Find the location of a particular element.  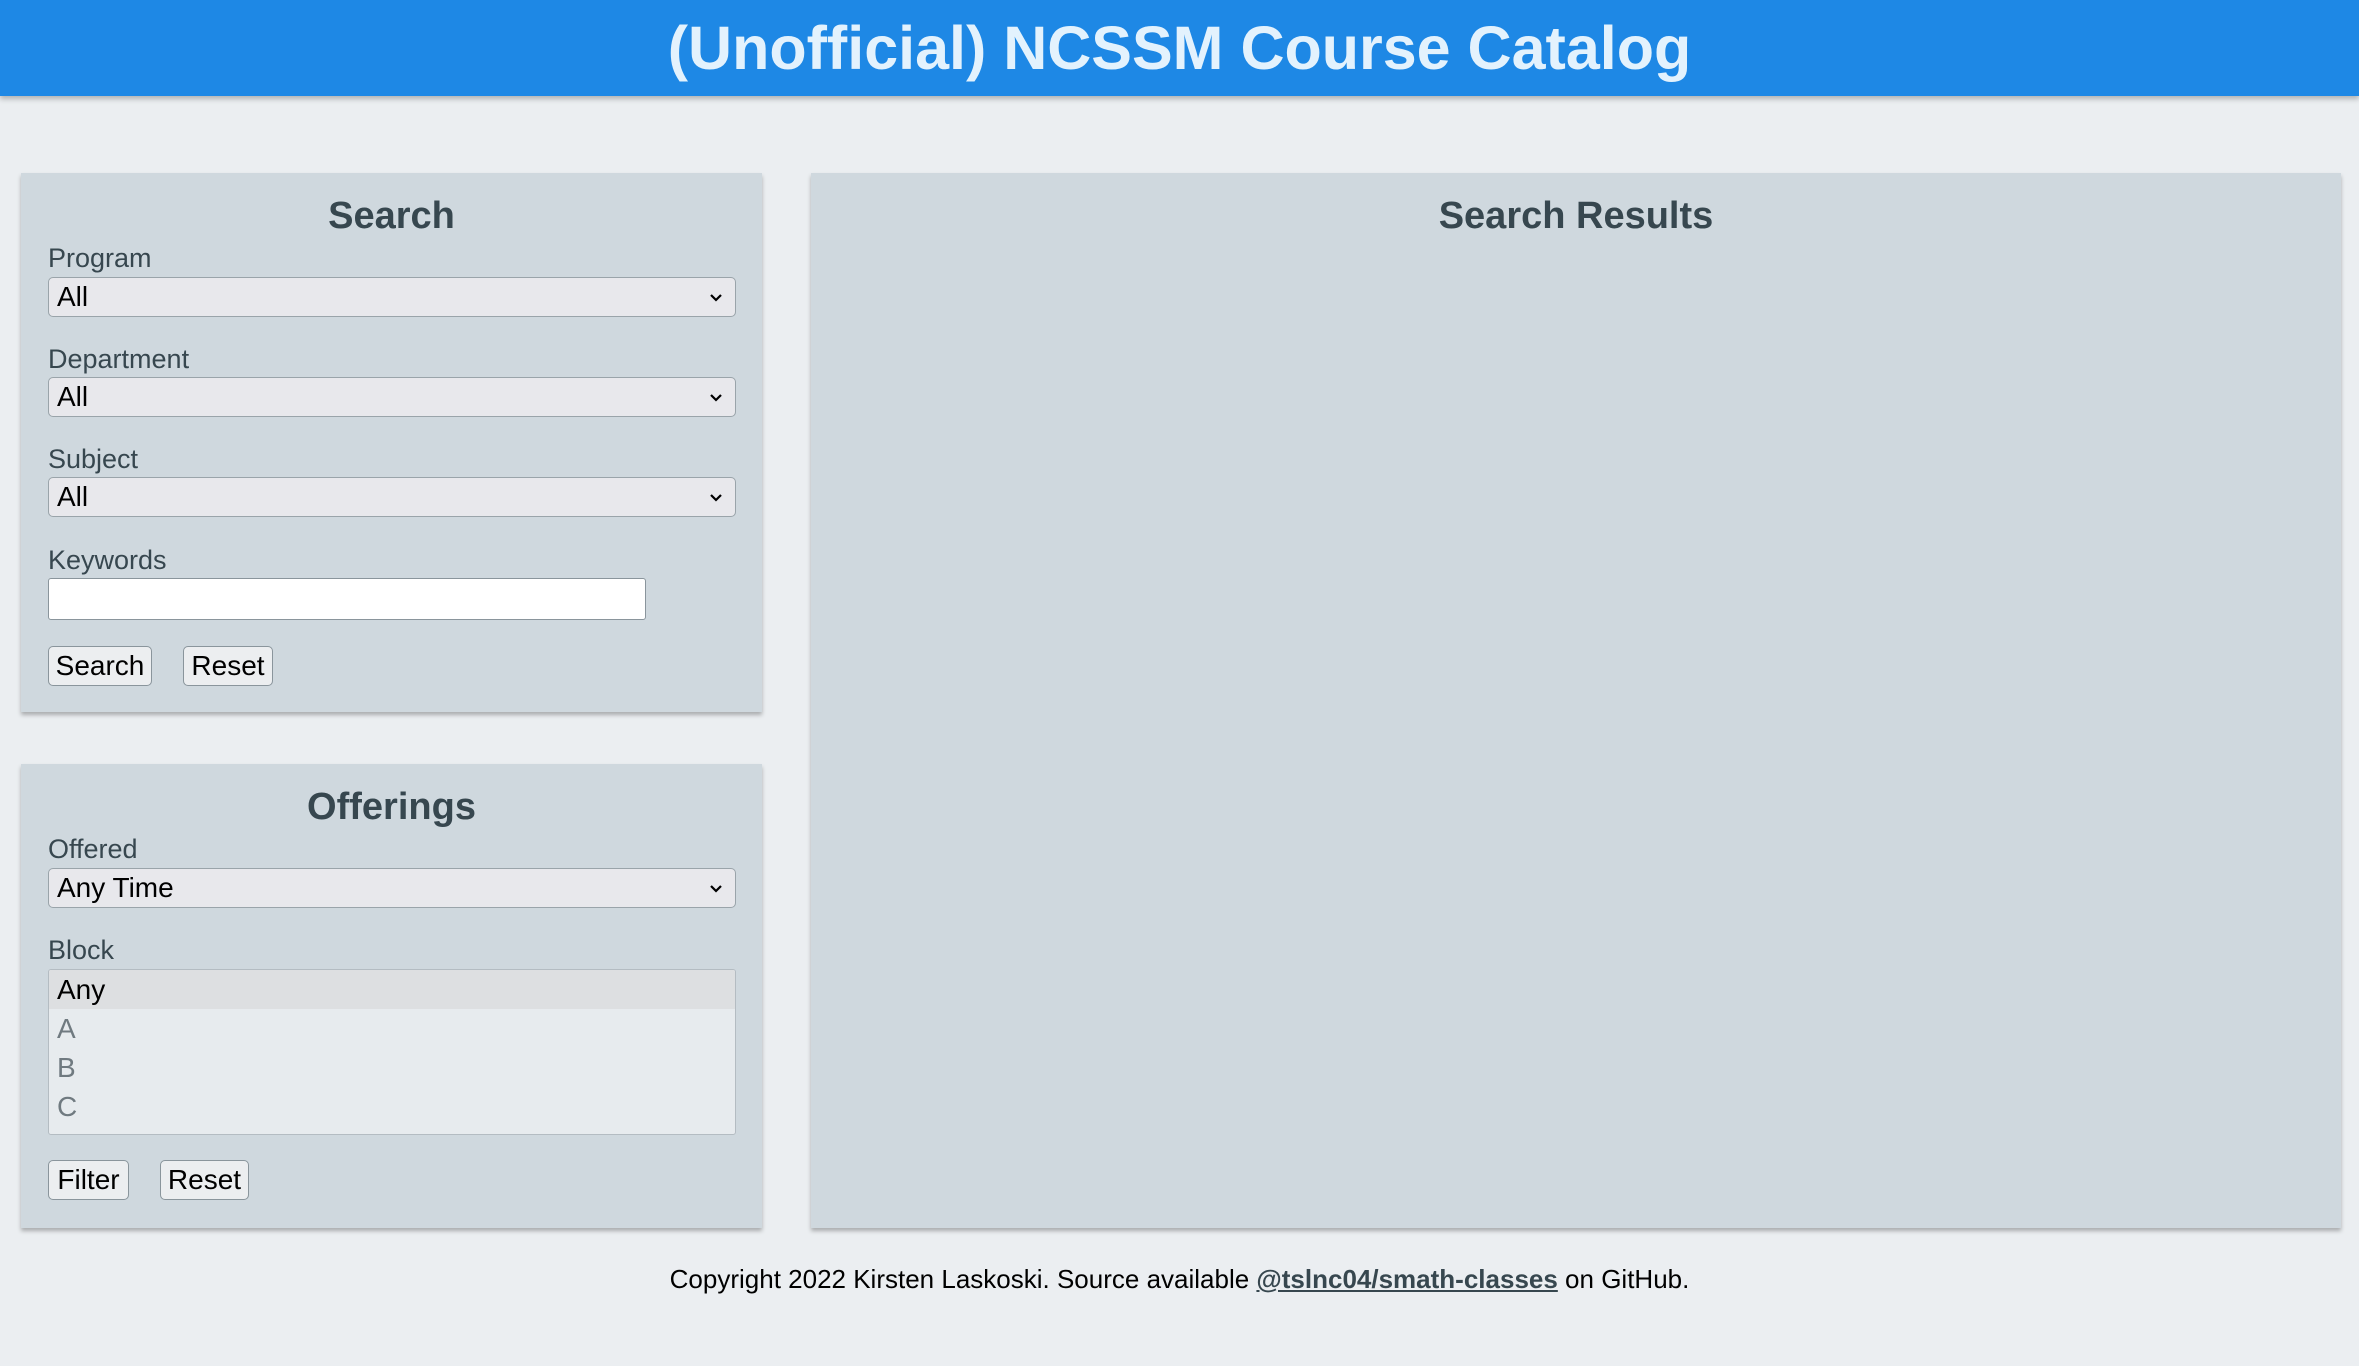

offered-label: Offered is located at coordinates (93, 849).